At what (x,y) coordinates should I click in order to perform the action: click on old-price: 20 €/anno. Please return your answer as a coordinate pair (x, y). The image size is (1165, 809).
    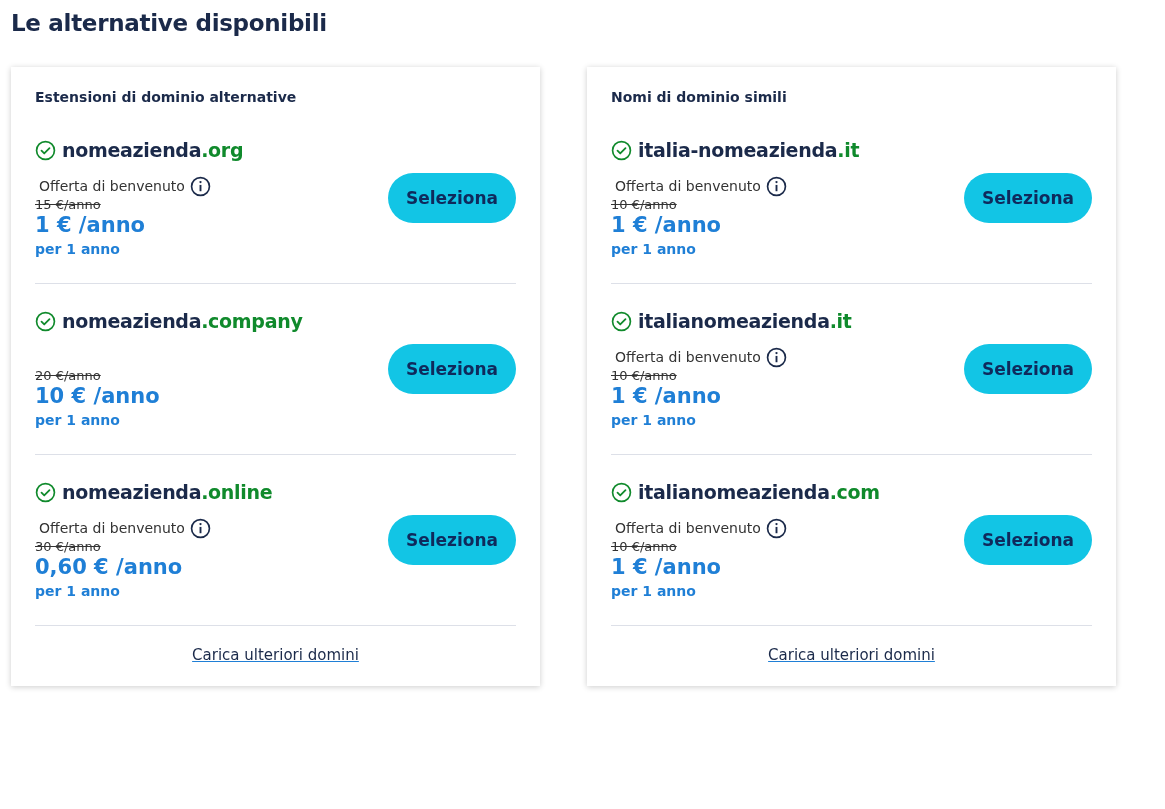
    Looking at the image, I should click on (68, 375).